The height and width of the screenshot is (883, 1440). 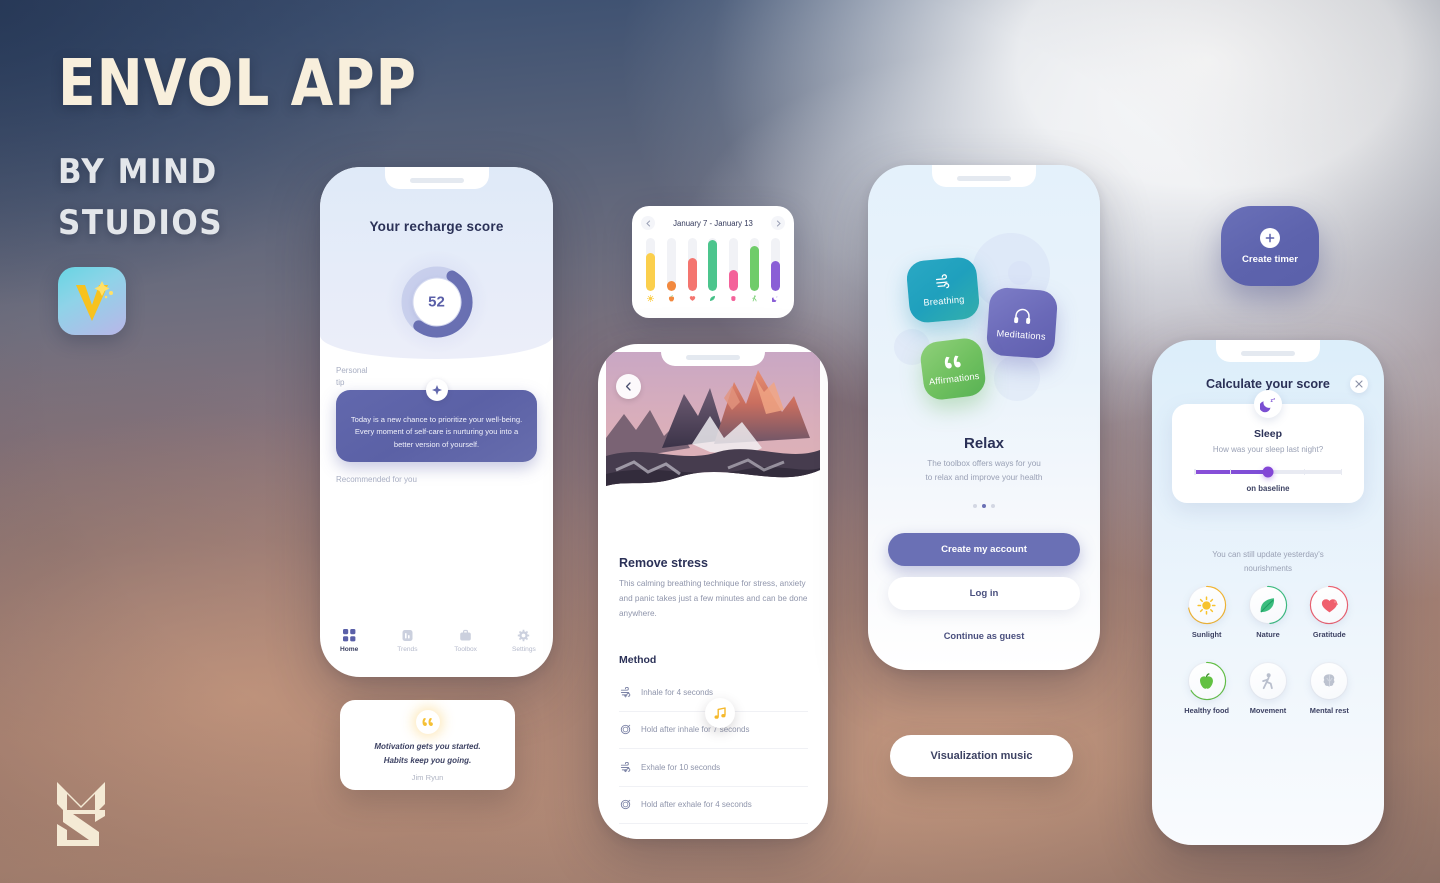 What do you see at coordinates (695, 730) in the screenshot?
I see `method-step-text-1: Hold after inhale for 7 seconds` at bounding box center [695, 730].